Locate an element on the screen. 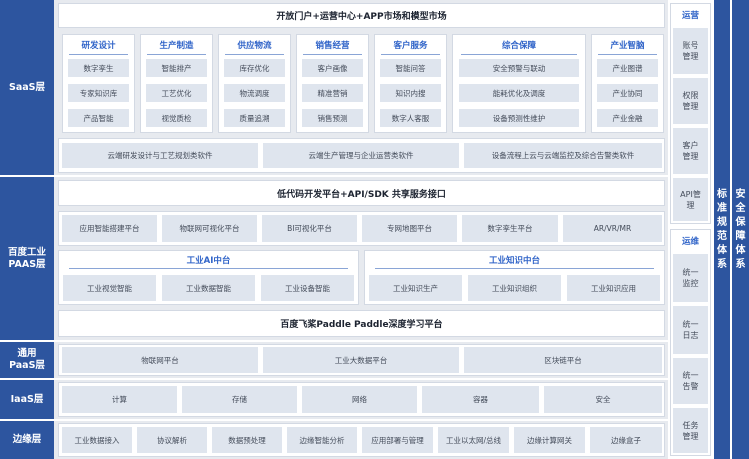  category-title: 产业智脑 is located at coordinates (627, 46).